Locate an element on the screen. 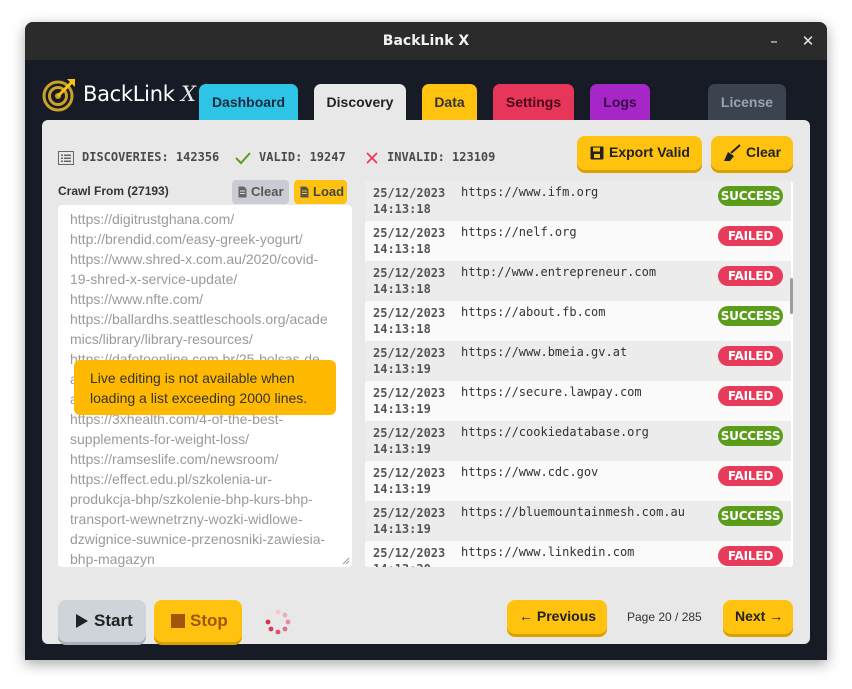  logo-text-main: BackLink is located at coordinates (129, 94).